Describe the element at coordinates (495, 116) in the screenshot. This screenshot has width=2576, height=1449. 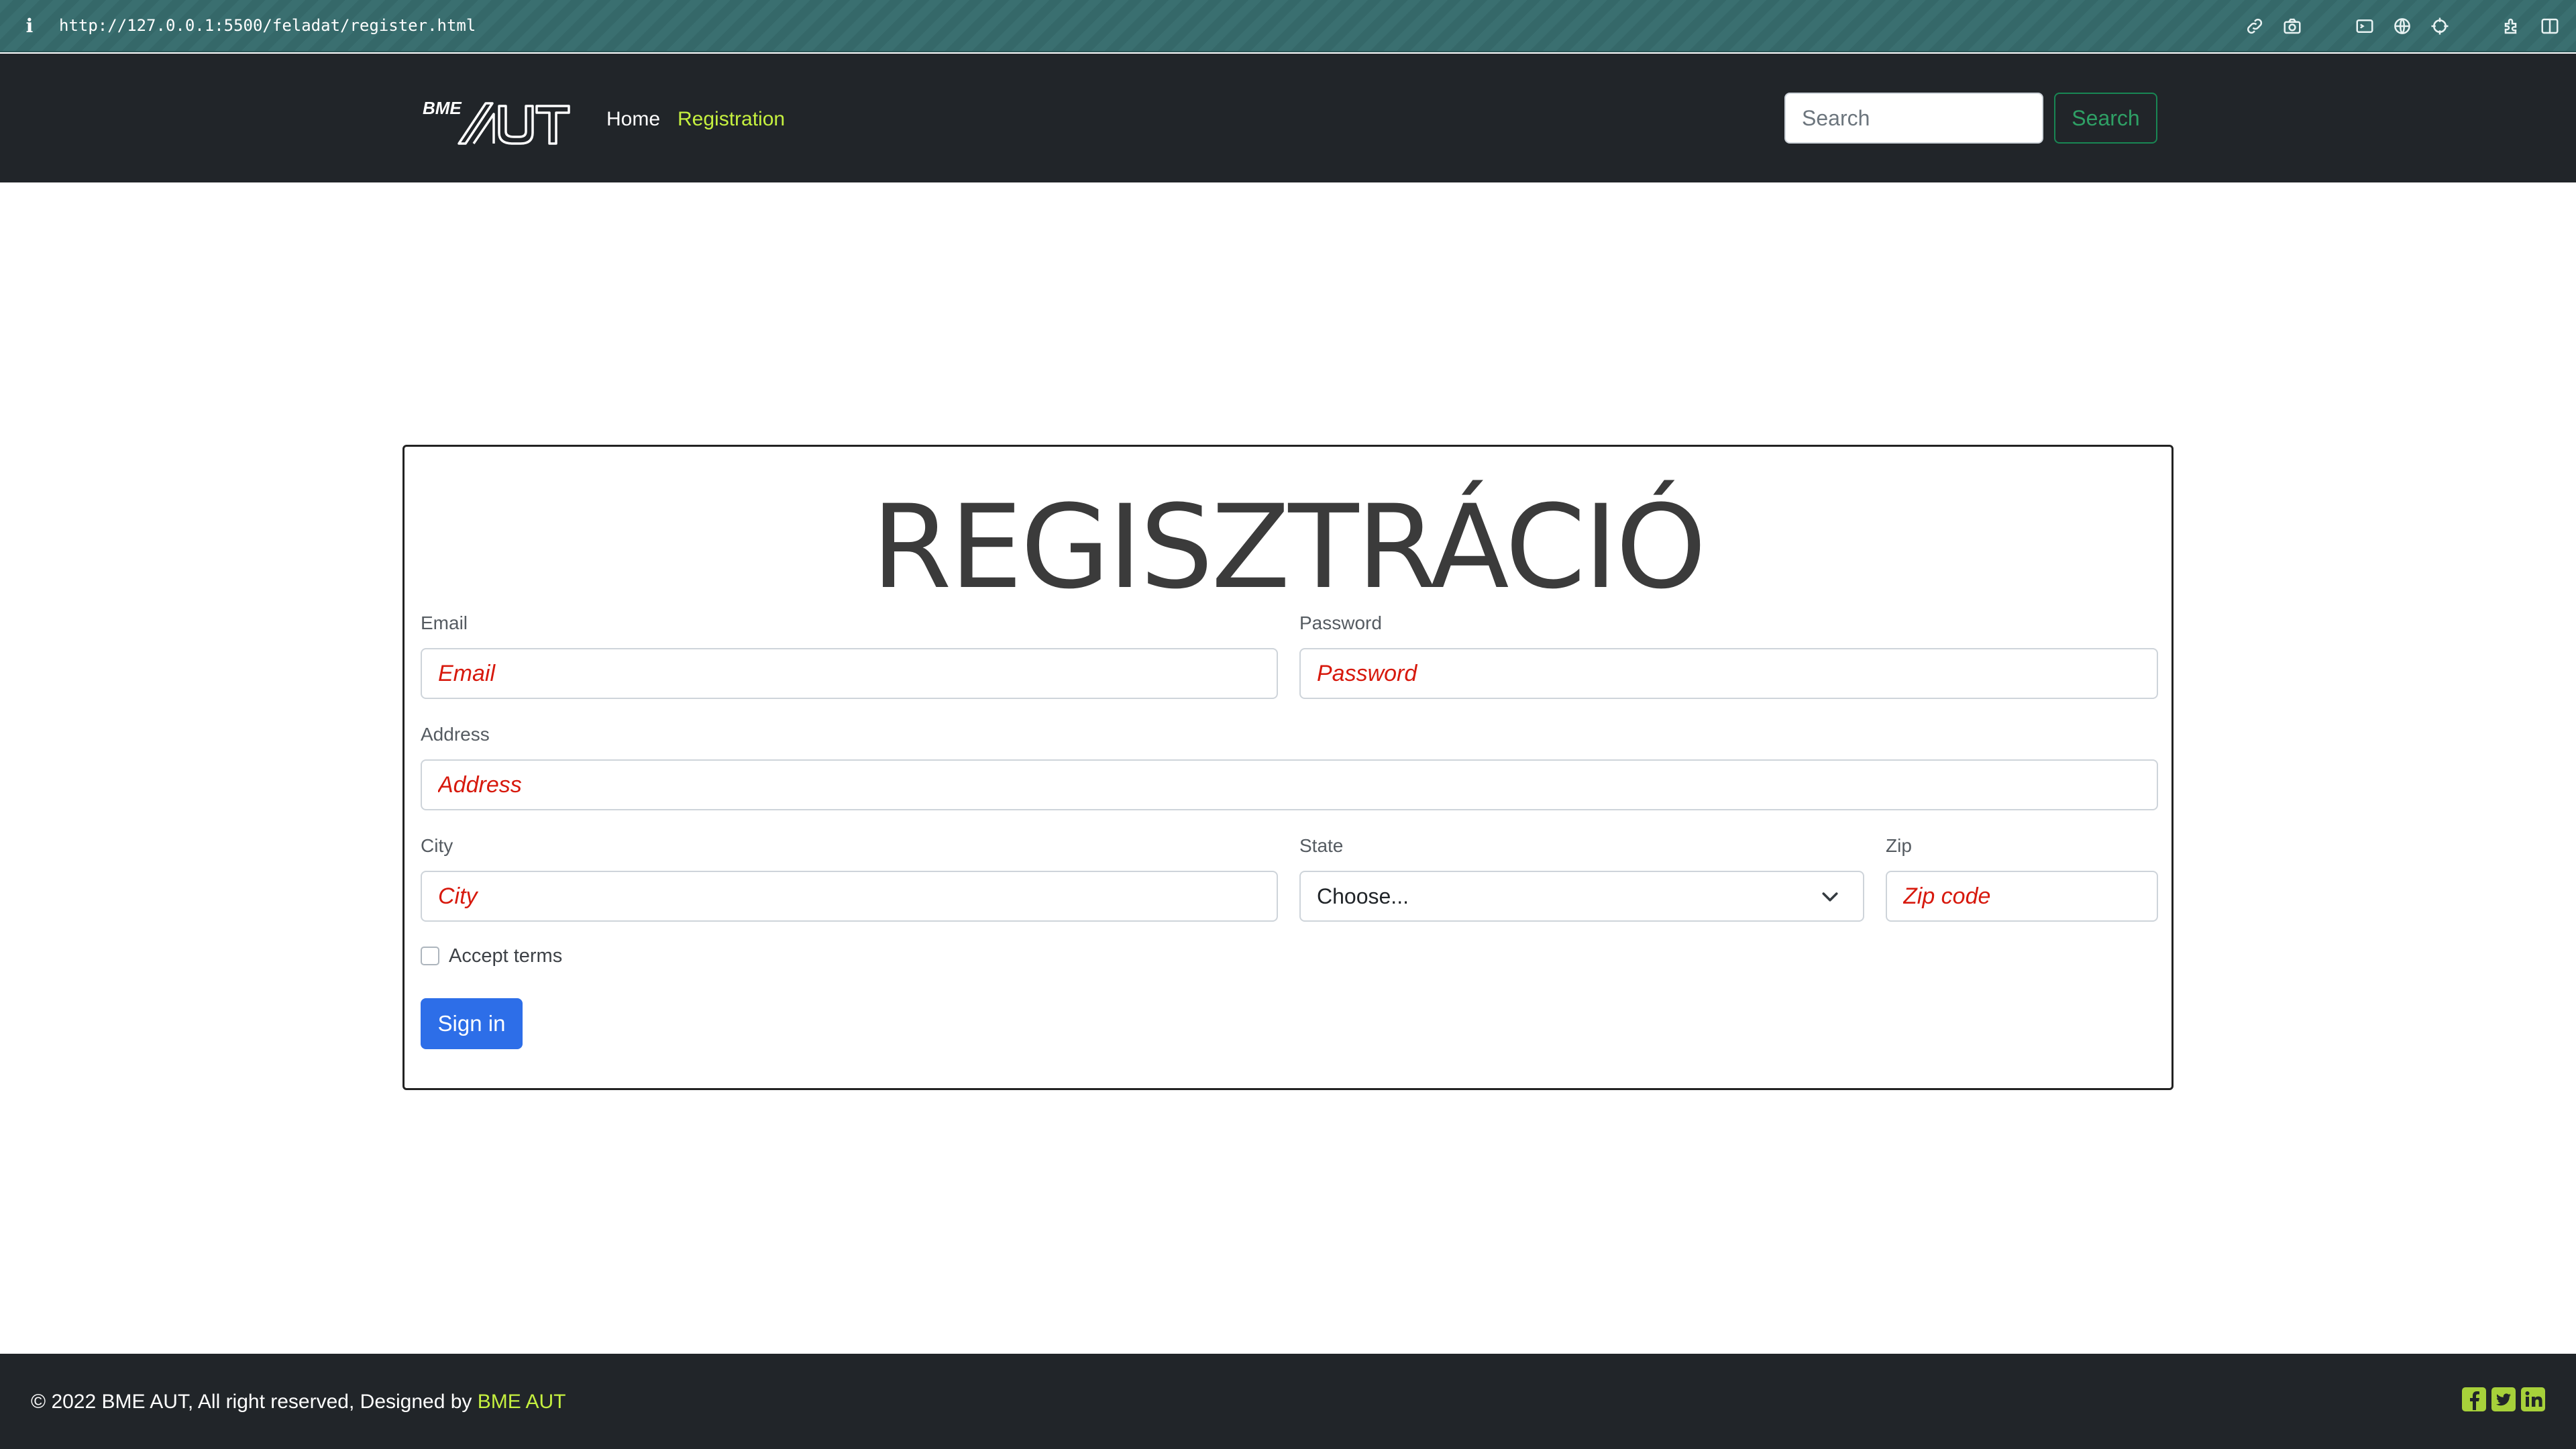
I see `brand-logo: BME` at that location.